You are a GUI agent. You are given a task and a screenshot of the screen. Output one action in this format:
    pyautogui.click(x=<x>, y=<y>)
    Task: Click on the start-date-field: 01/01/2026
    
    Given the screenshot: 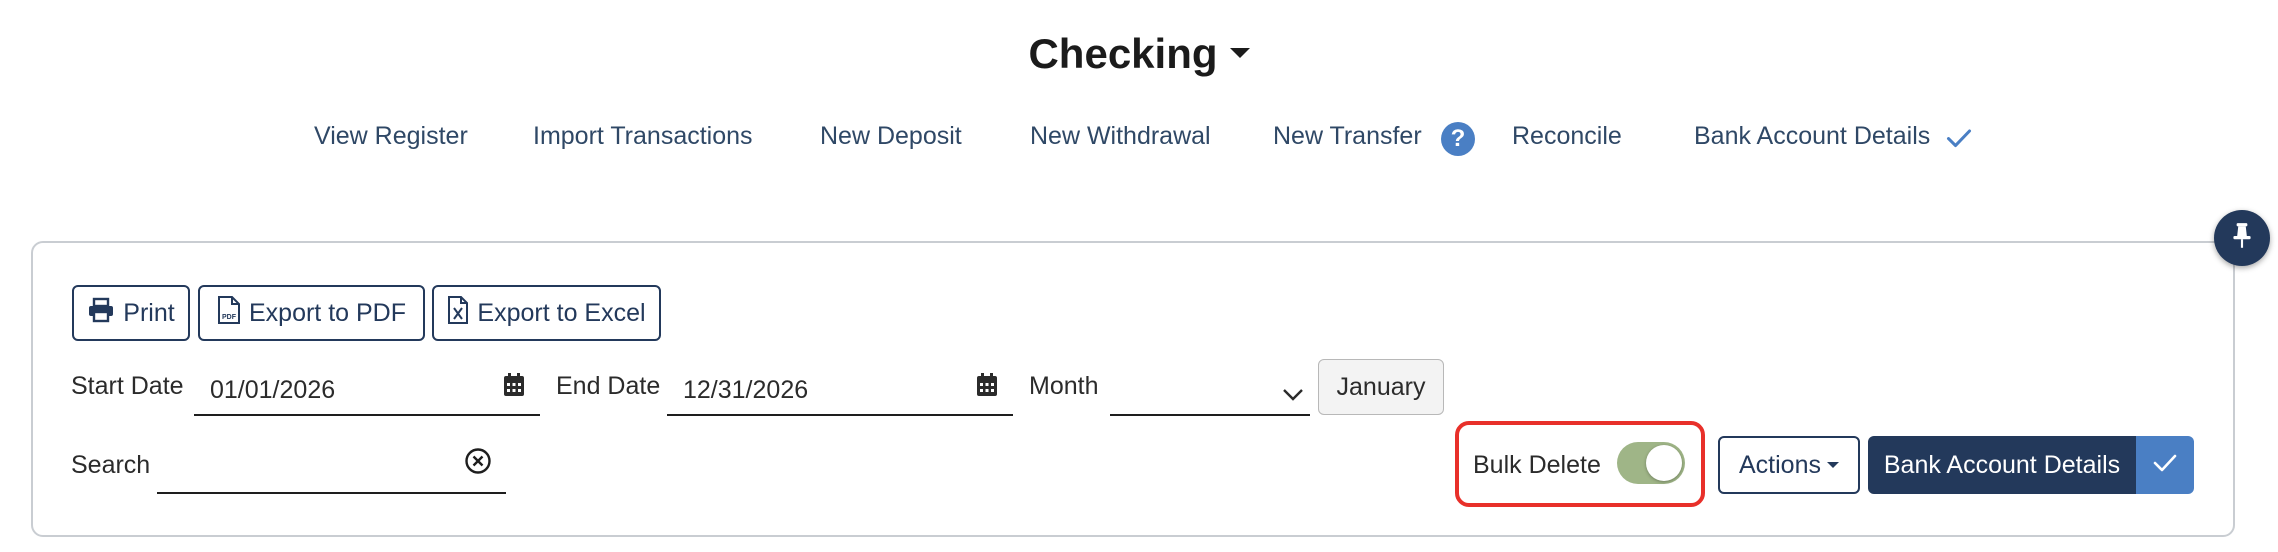 What is the action you would take?
    pyautogui.click(x=367, y=392)
    